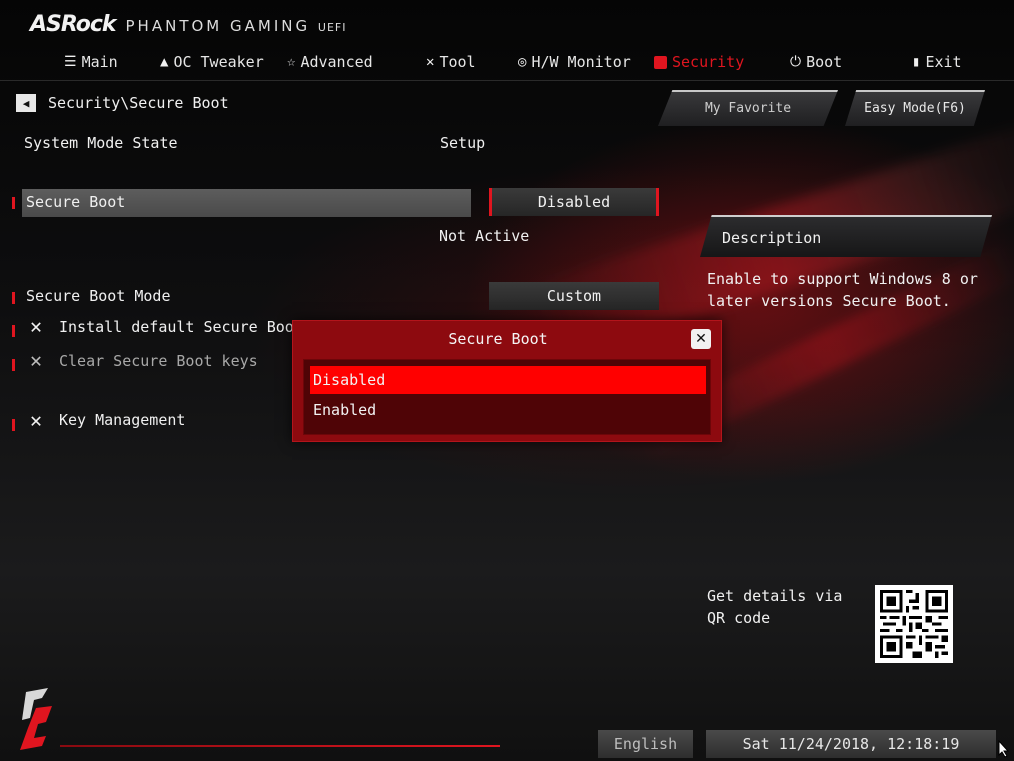  Describe the element at coordinates (708, 62) in the screenshot. I see `tab-label: Security` at that location.